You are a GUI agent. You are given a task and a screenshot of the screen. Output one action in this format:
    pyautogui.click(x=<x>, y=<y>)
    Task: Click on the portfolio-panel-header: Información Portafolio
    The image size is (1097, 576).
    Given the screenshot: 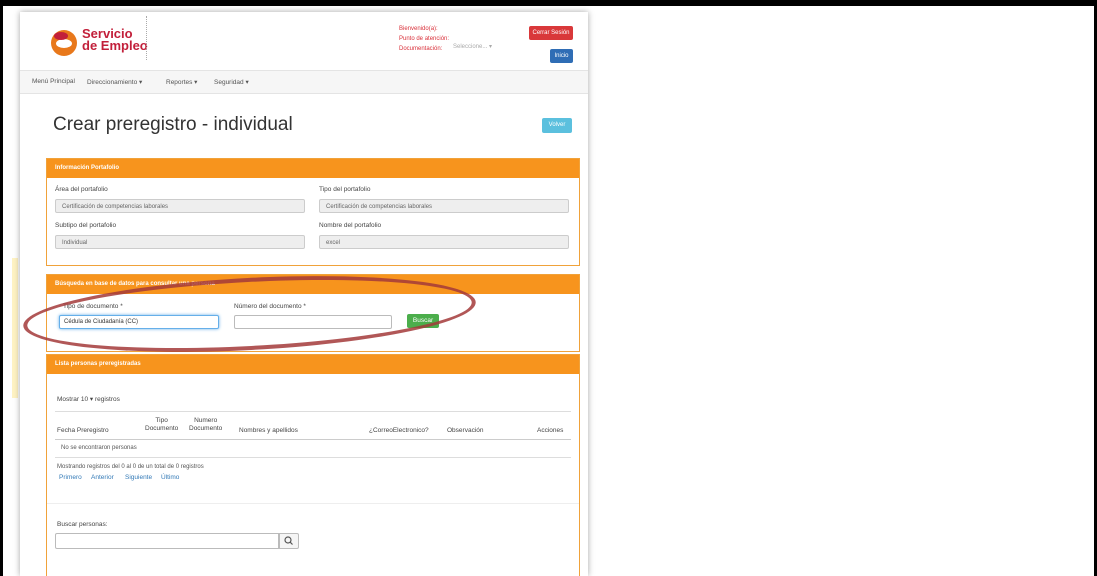 What is the action you would take?
    pyautogui.click(x=313, y=168)
    